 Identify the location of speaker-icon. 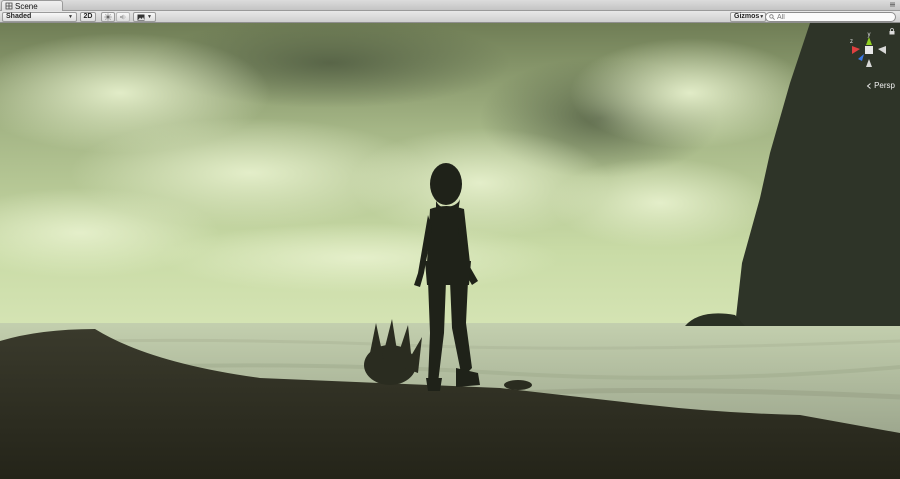
(123, 17).